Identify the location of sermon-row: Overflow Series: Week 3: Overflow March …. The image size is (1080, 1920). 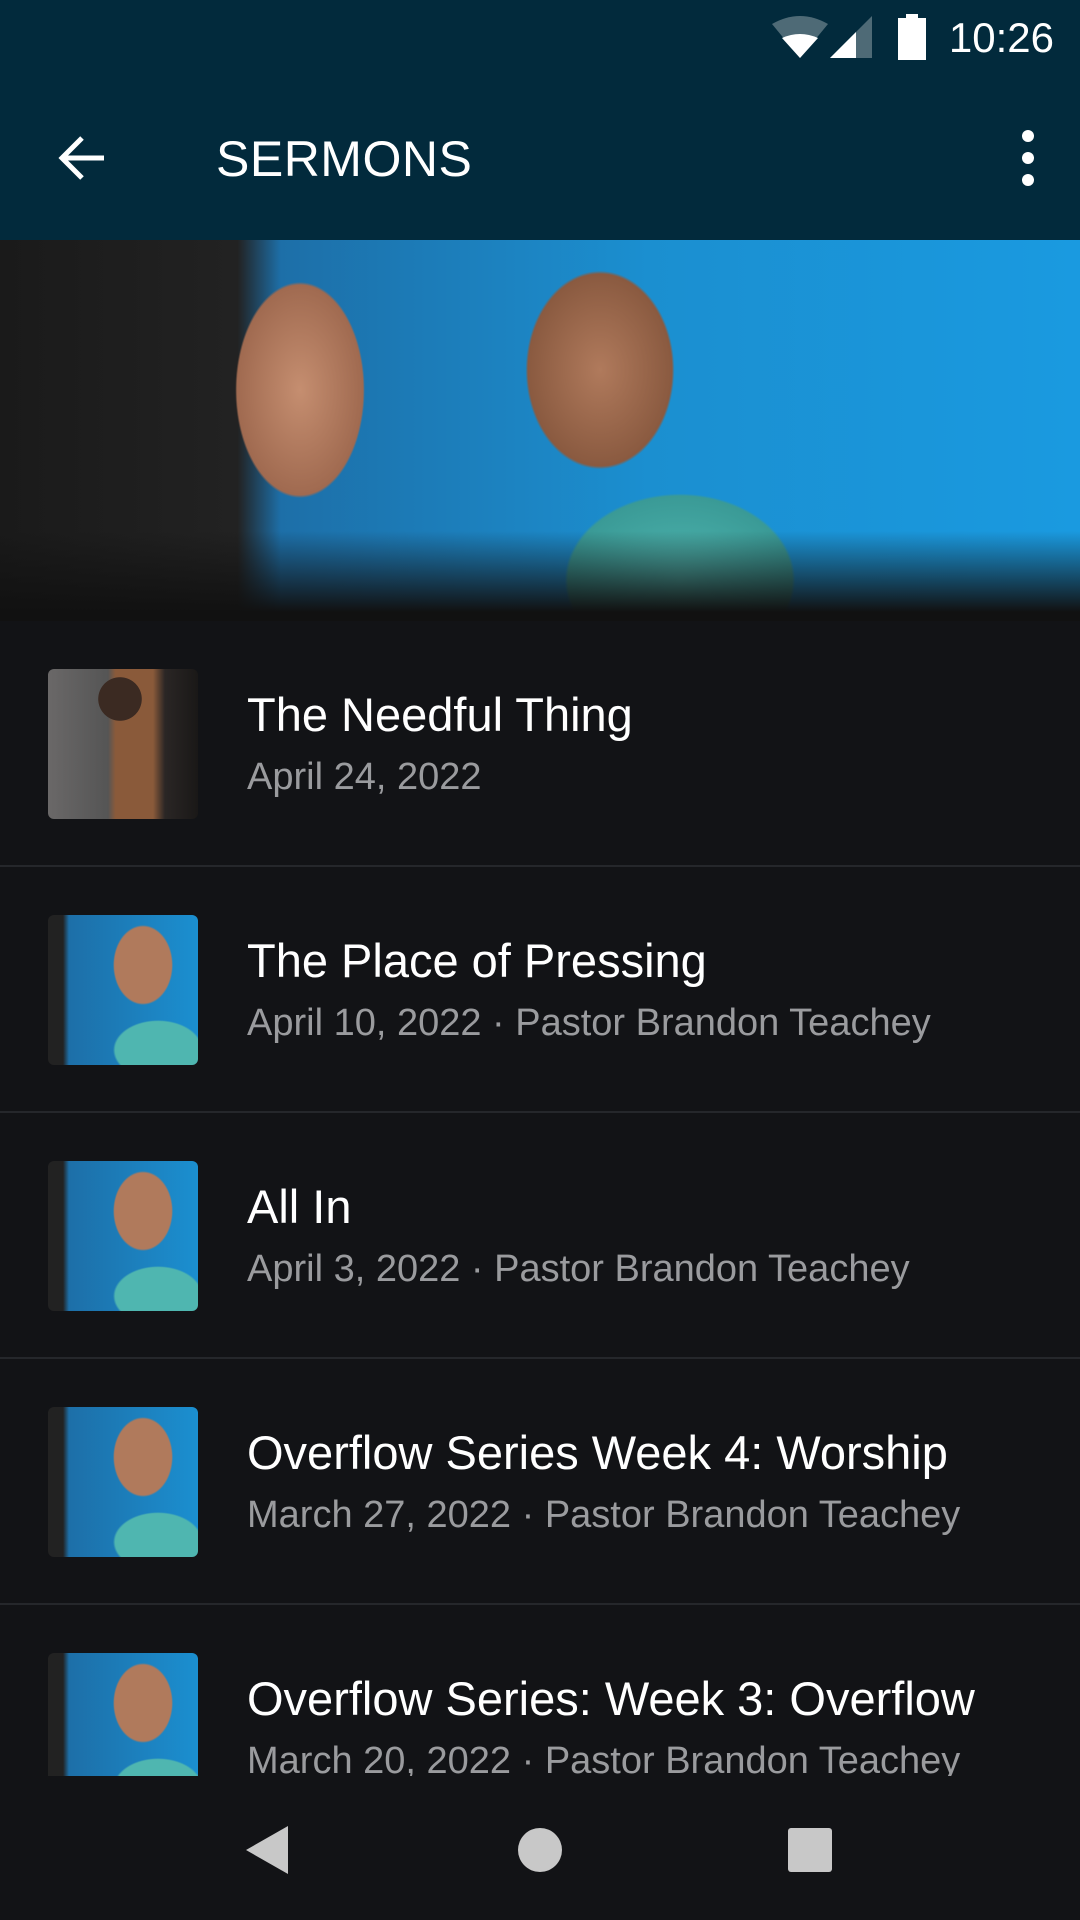
(540, 1690).